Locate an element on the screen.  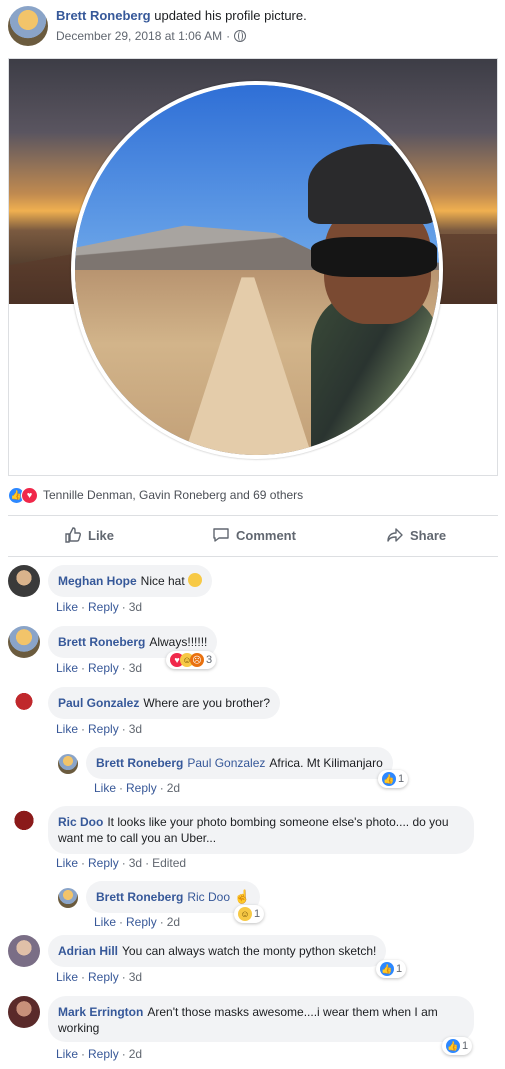
comment-mention: Ric Doo is located at coordinates (208, 897).